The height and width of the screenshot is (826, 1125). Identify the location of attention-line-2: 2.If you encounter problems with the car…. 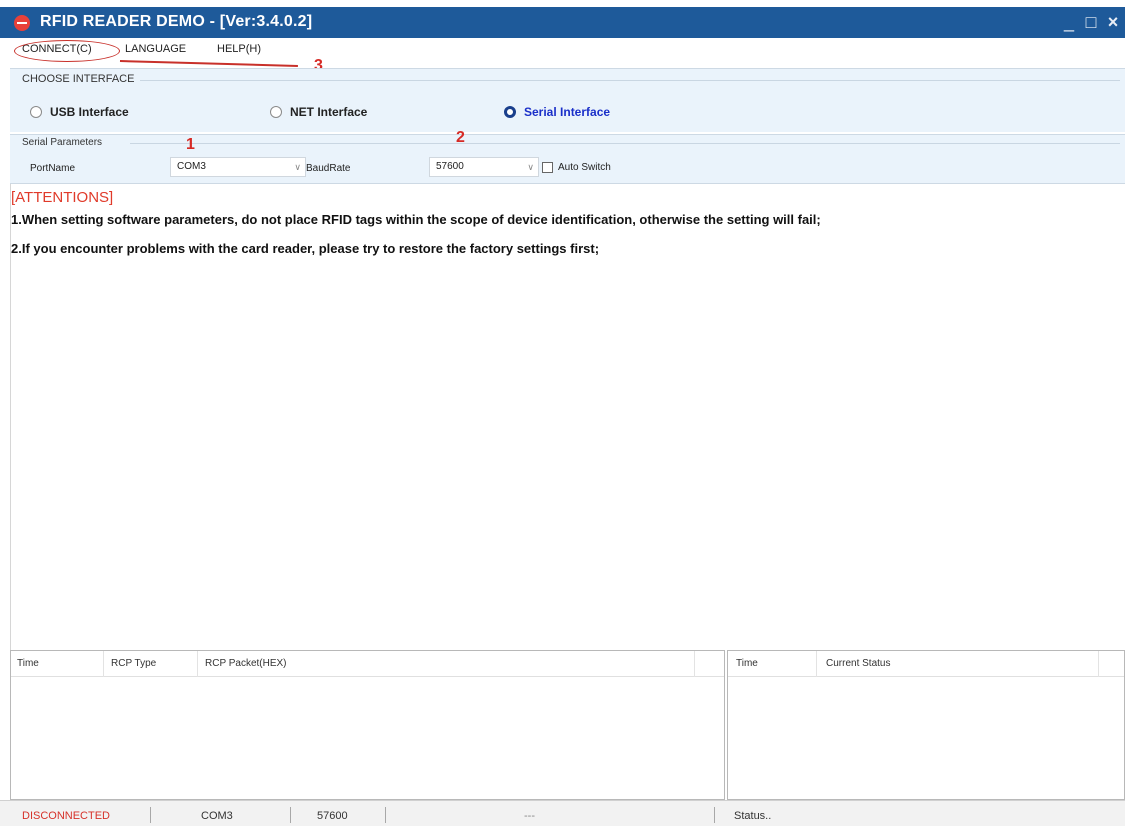
(305, 248).